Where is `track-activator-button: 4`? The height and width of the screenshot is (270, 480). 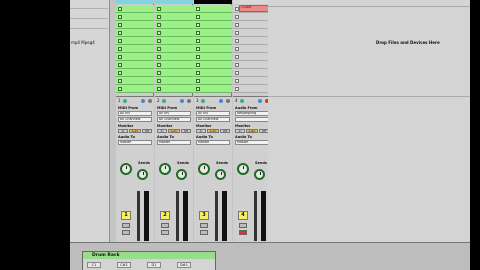
track-activator-button: 4 is located at coordinates (243, 215).